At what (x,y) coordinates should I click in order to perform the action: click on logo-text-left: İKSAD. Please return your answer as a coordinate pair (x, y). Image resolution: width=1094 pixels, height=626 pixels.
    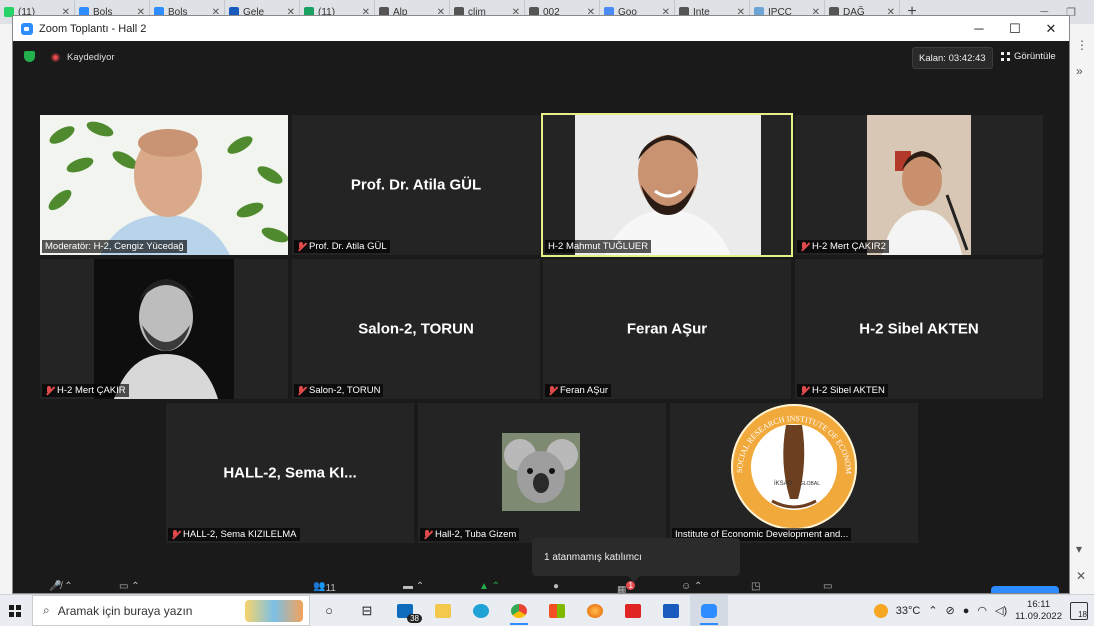
    Looking at the image, I should click on (783, 483).